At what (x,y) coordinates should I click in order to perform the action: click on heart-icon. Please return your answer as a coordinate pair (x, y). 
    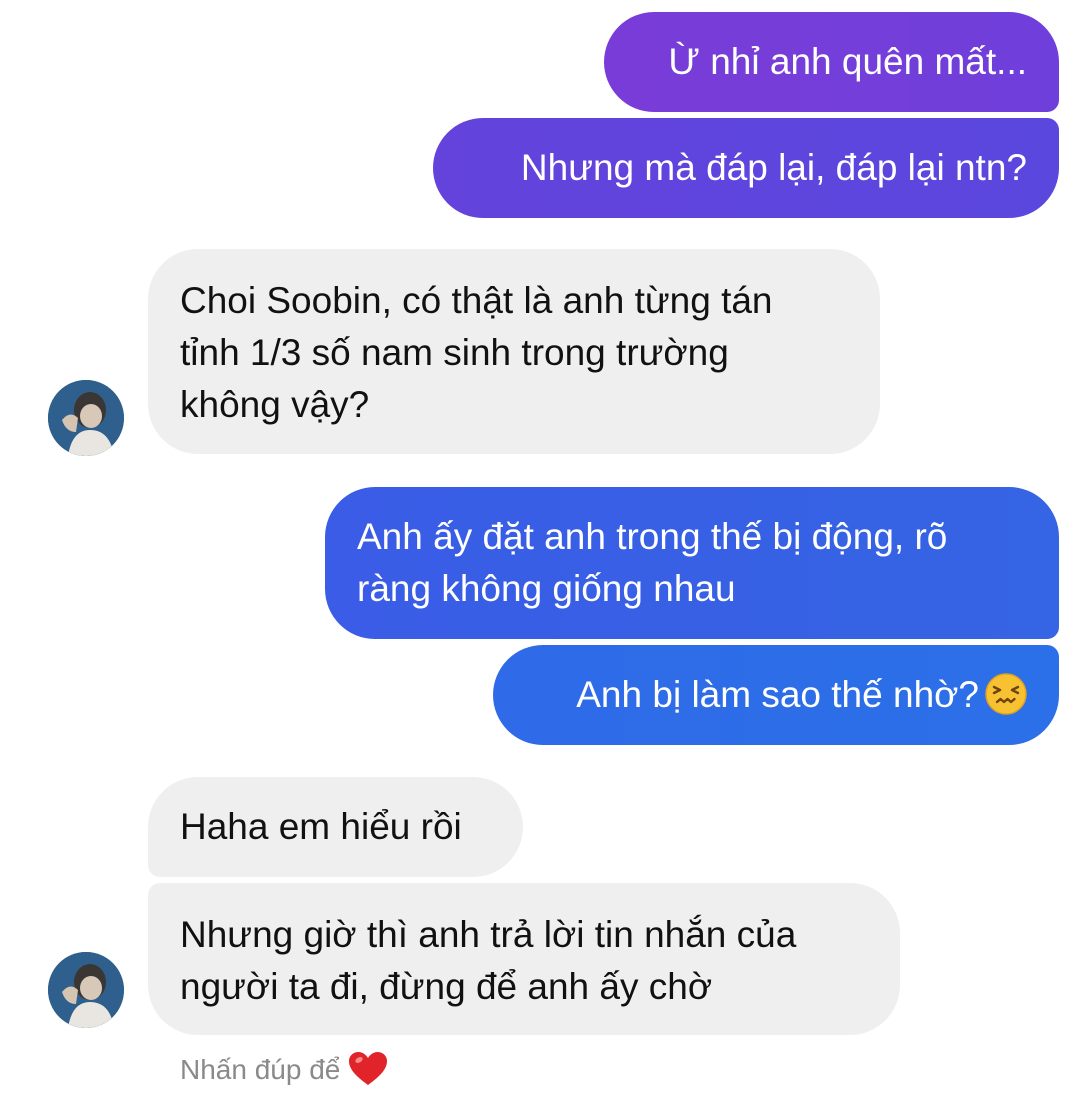
    Looking at the image, I should click on (368, 1069).